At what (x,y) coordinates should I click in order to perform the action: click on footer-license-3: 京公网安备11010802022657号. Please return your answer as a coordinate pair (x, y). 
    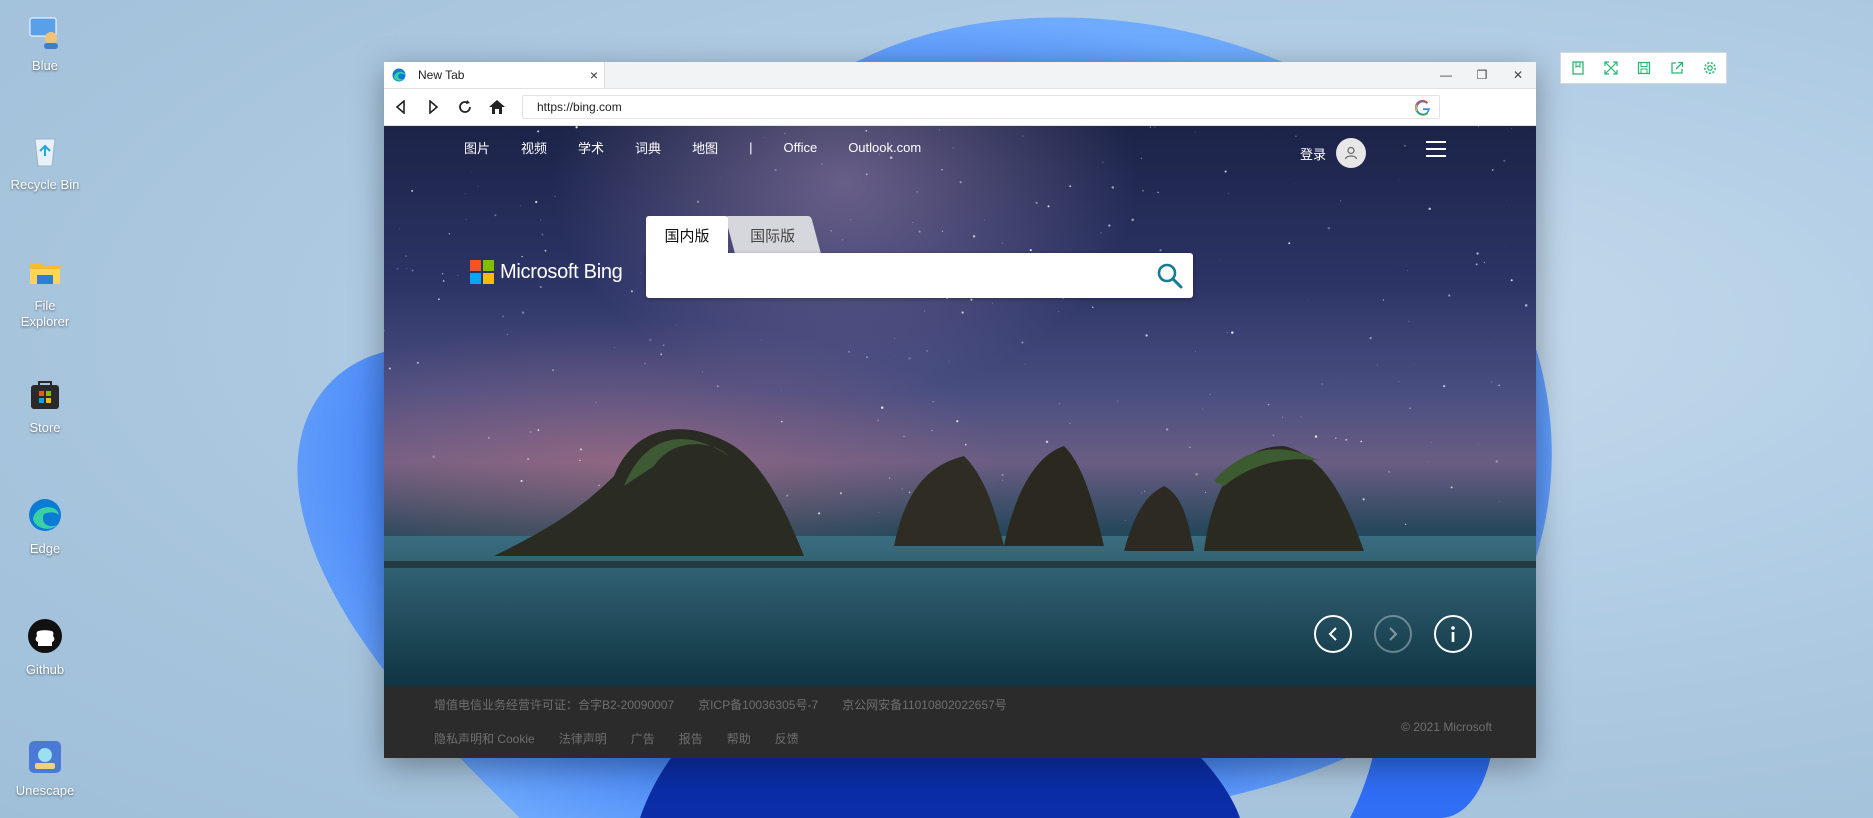
    Looking at the image, I should click on (924, 704).